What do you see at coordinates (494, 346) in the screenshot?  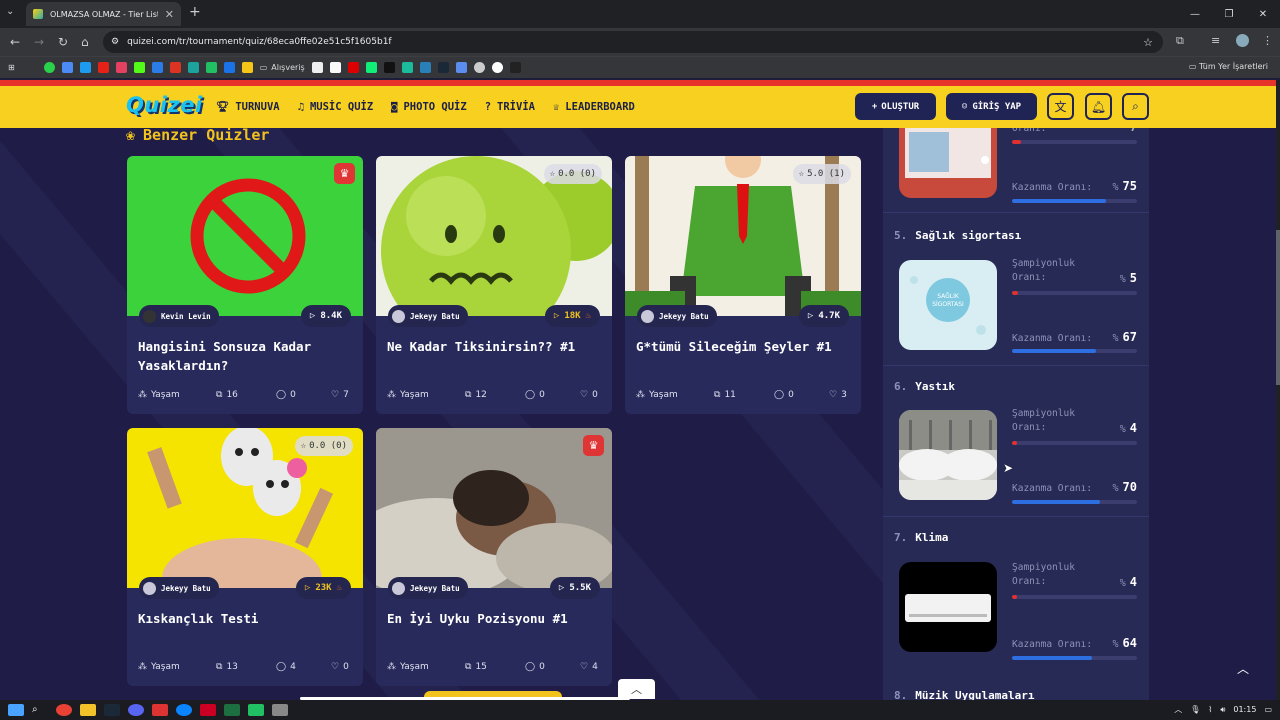 I see `quiz-title: Ne Kadar Tiksinirsin?? #1` at bounding box center [494, 346].